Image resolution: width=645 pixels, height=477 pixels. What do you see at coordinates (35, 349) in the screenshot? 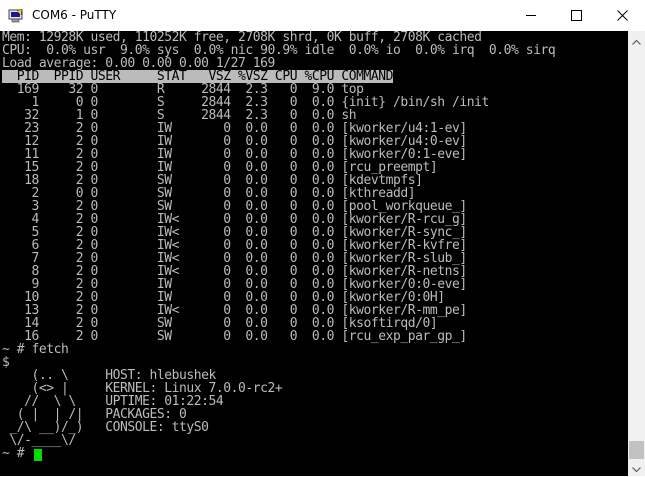
I see `fetch-command-line: ~ # fetch` at bounding box center [35, 349].